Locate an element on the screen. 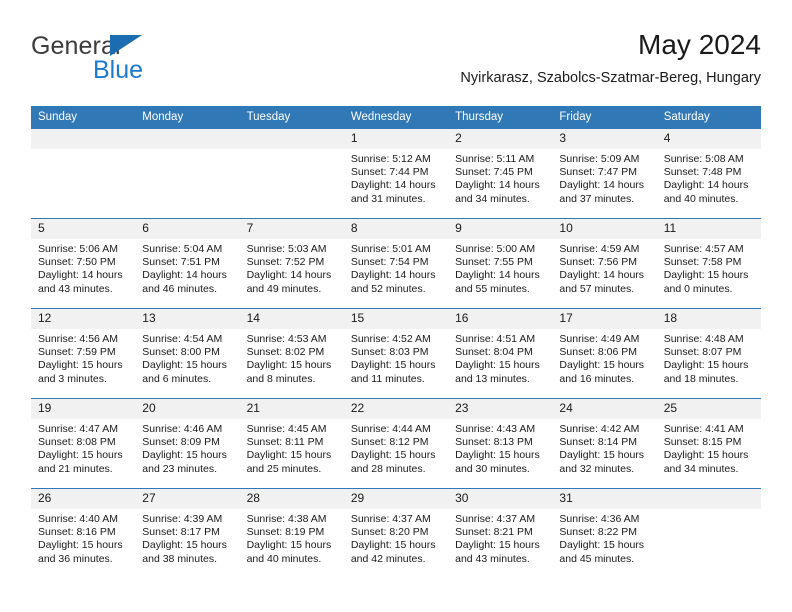 Image resolution: width=792 pixels, height=612 pixels. day-number: 30 is located at coordinates (500, 499).